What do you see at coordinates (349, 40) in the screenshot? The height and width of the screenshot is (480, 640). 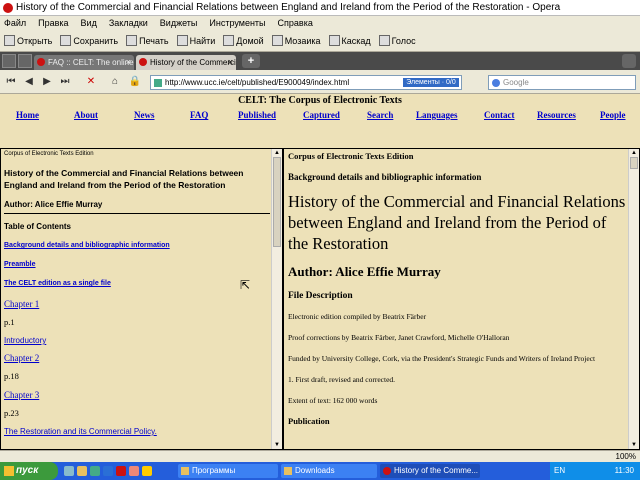 I see `cascade-button: Каскад` at bounding box center [349, 40].